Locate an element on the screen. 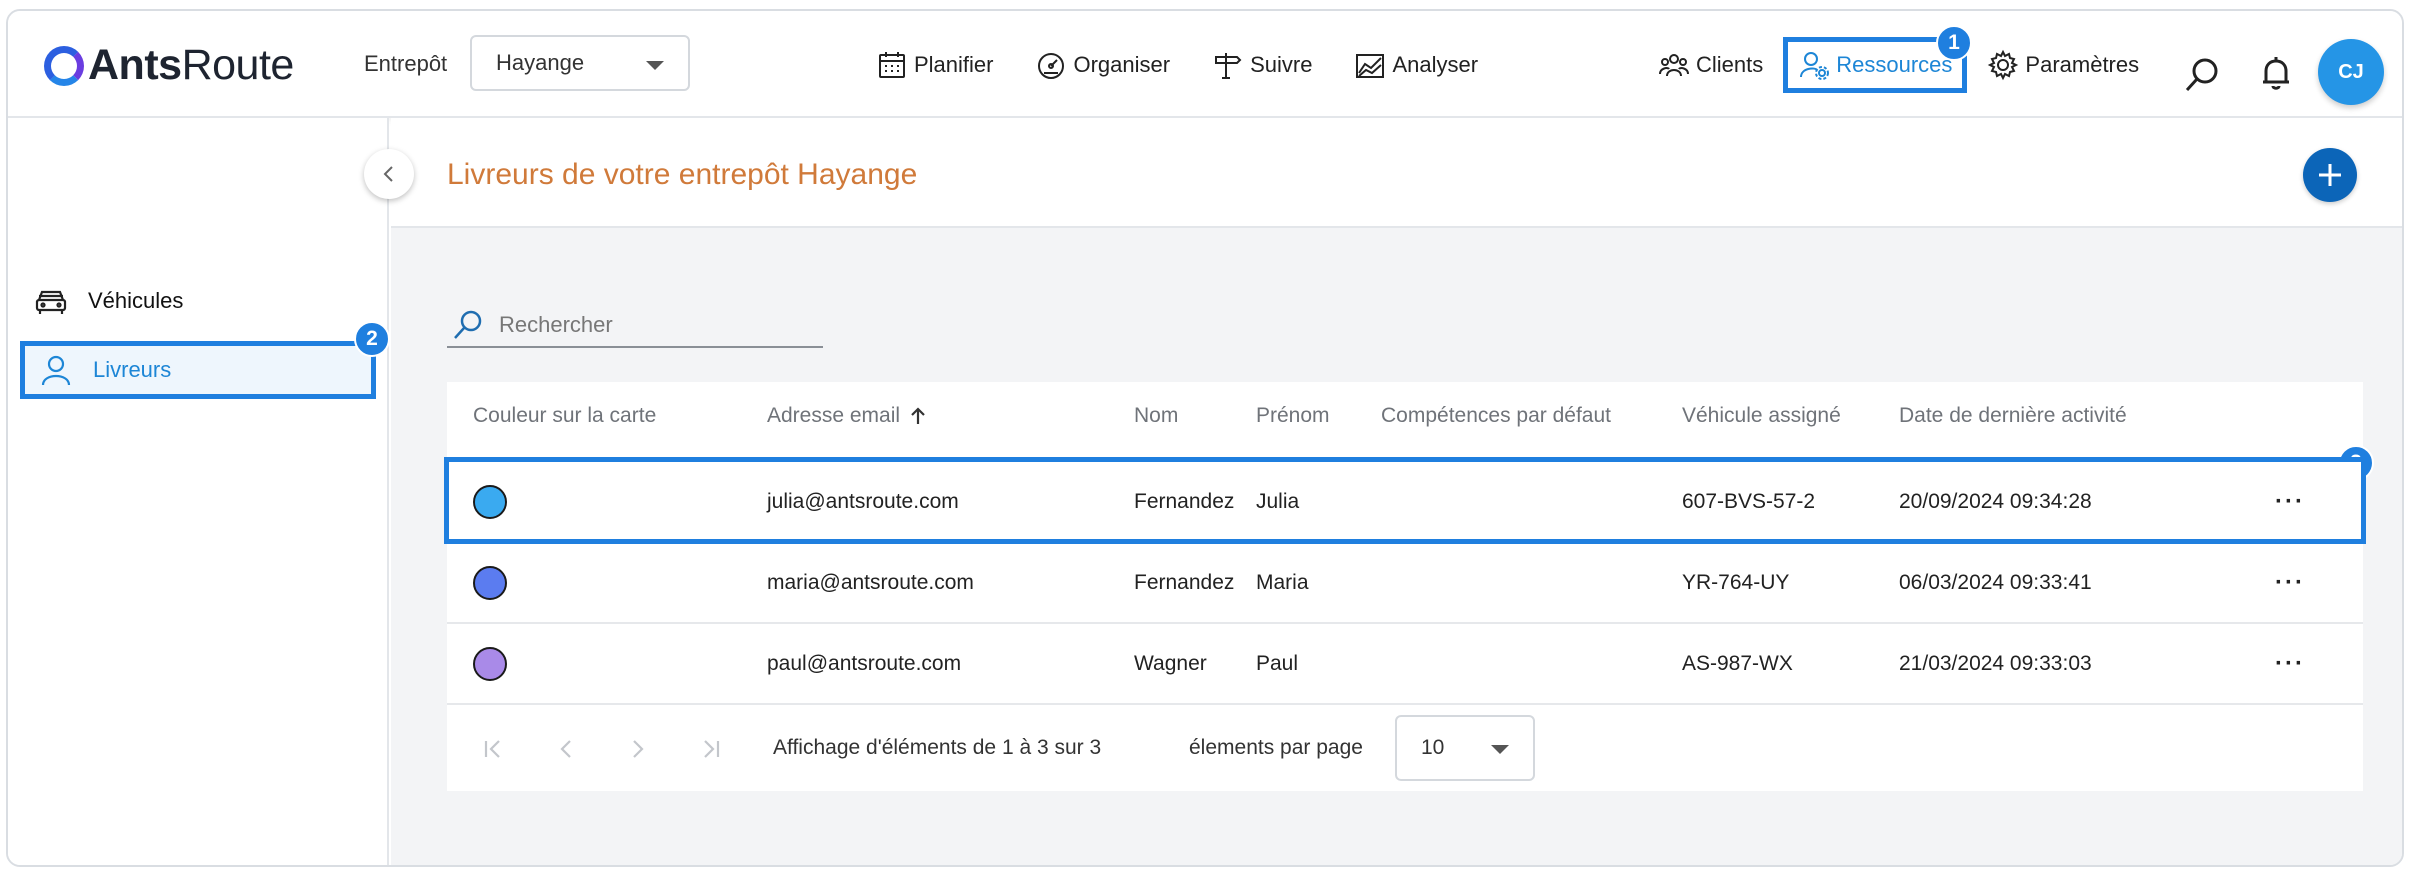 The height and width of the screenshot is (874, 2410). nom-cell: Wagner is located at coordinates (1170, 663).